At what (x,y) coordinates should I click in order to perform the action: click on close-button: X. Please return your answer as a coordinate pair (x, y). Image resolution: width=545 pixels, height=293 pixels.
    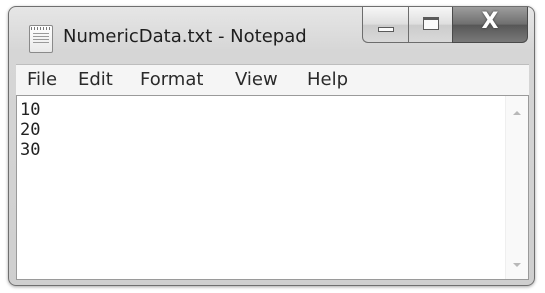
    Looking at the image, I should click on (490, 25).